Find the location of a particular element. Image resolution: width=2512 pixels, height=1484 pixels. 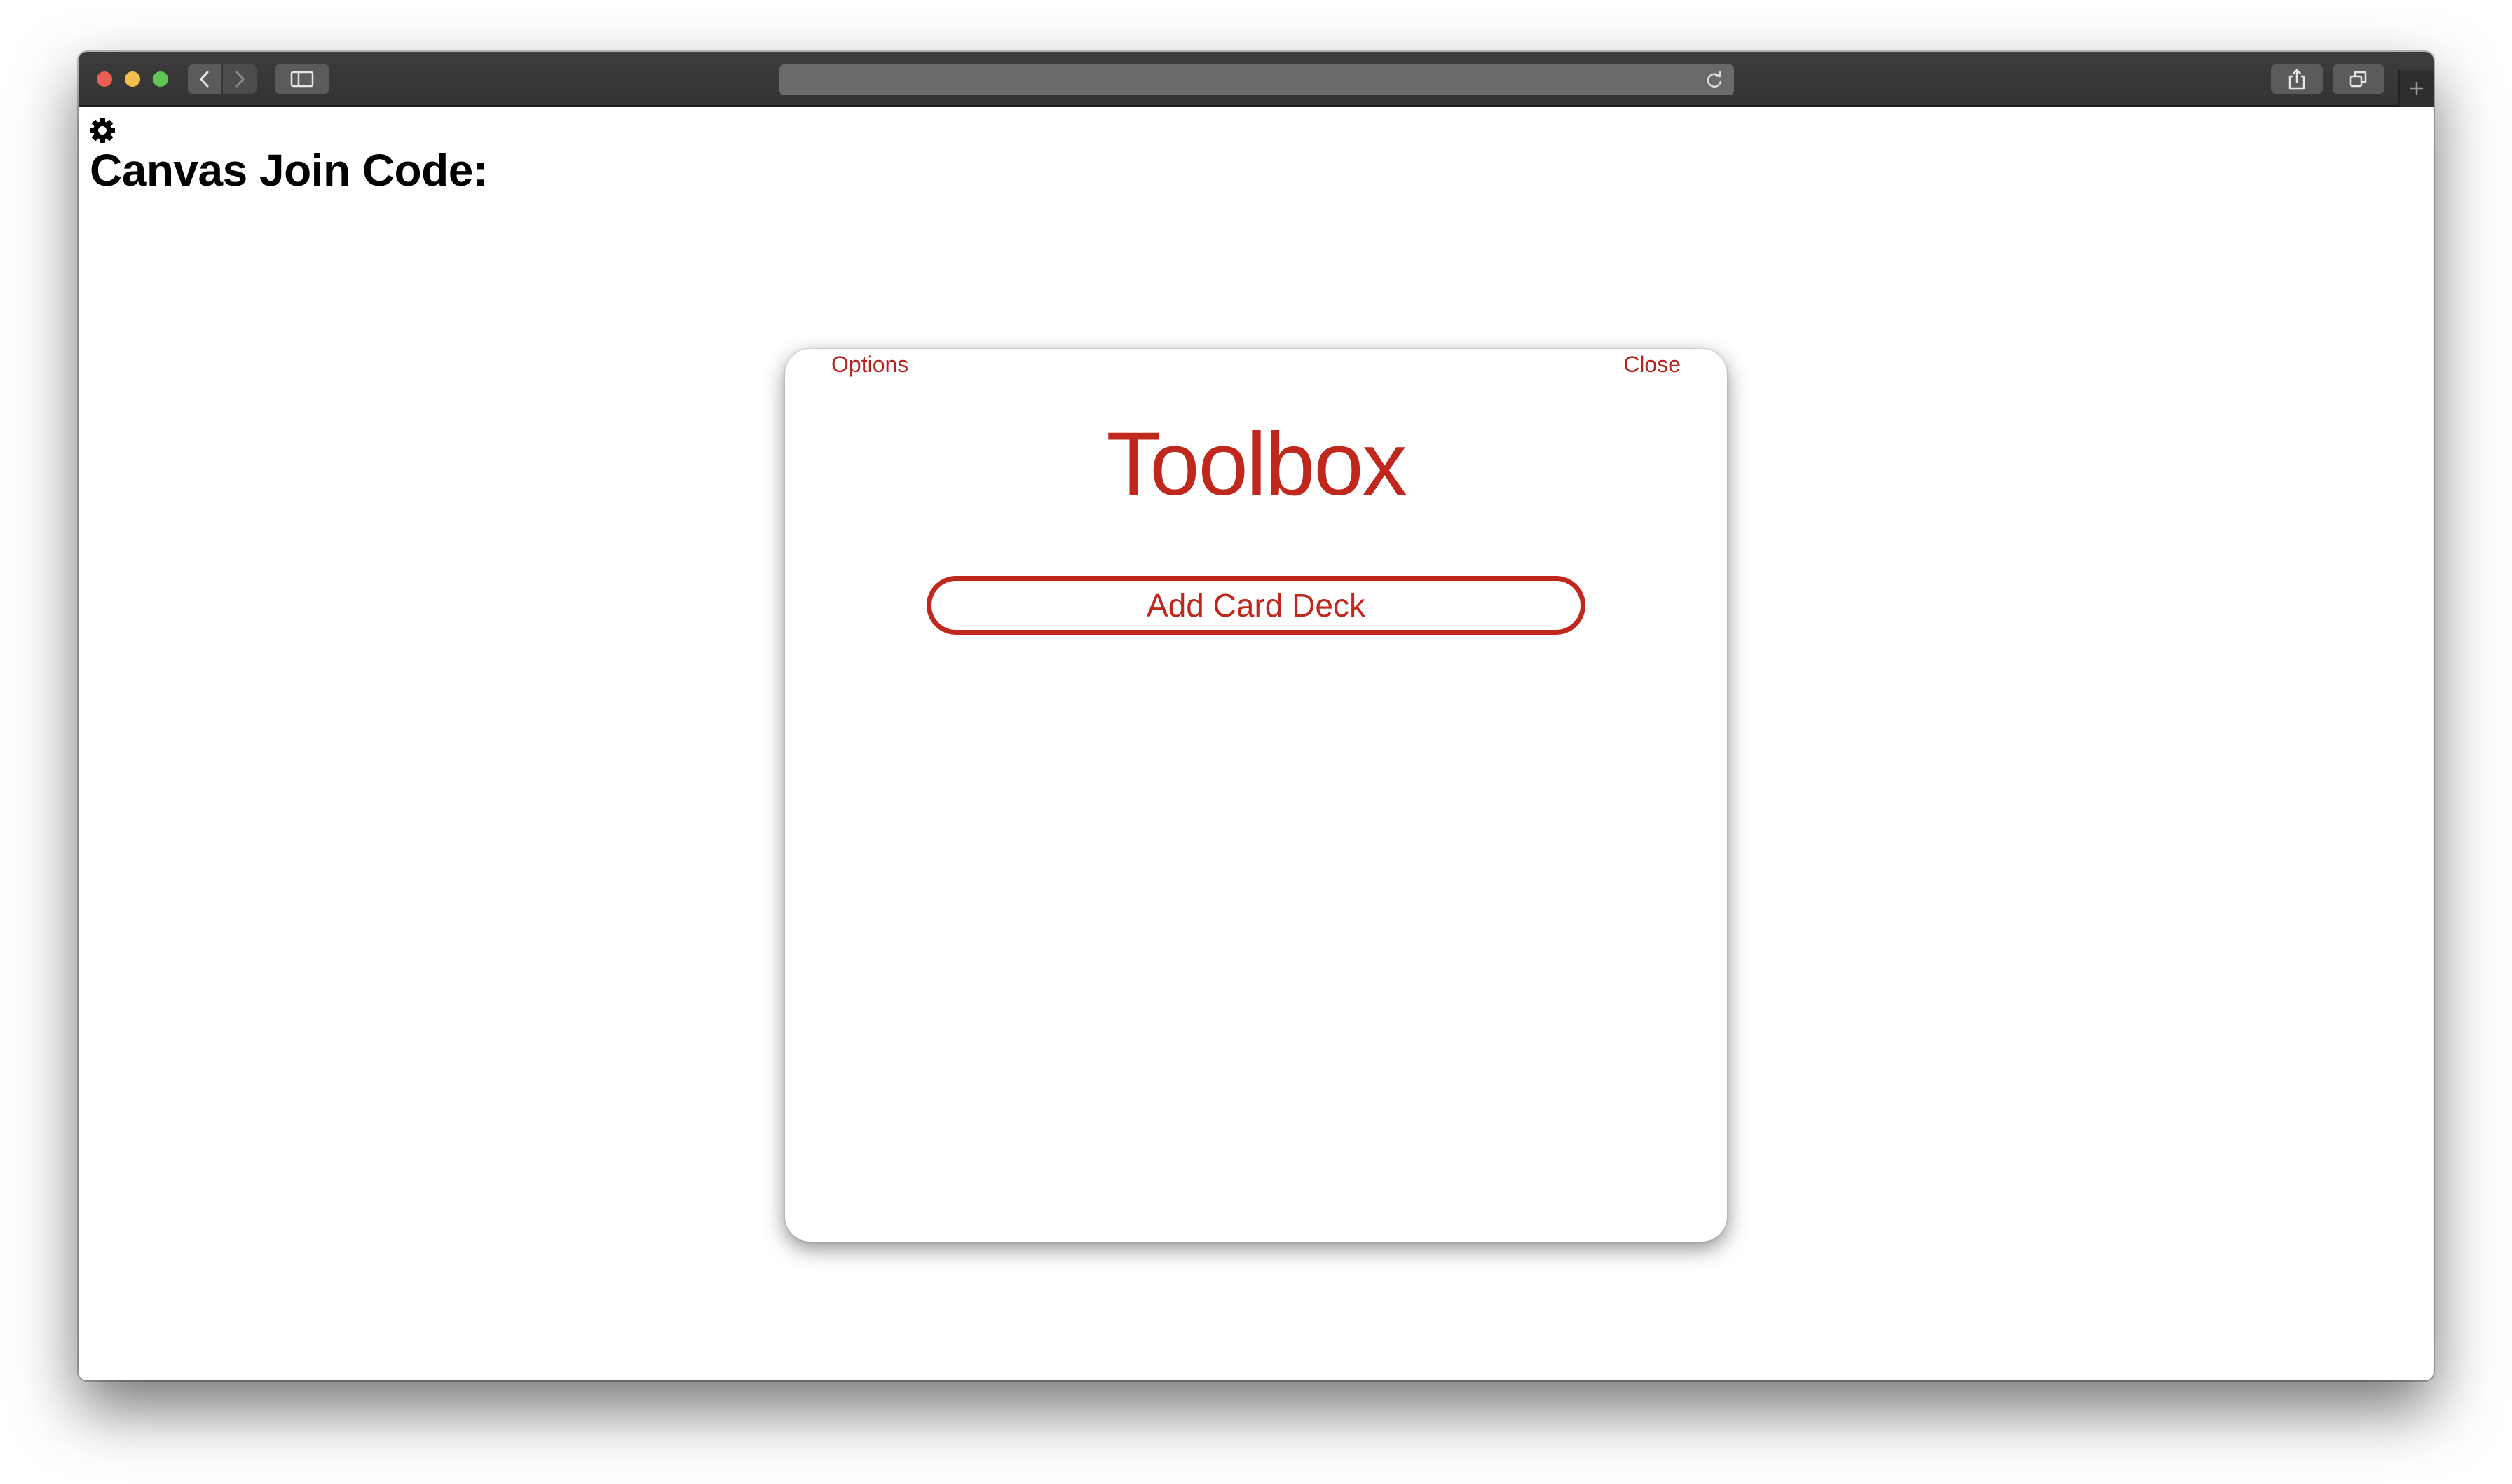

tabs-overview-icon is located at coordinates (2358, 79).